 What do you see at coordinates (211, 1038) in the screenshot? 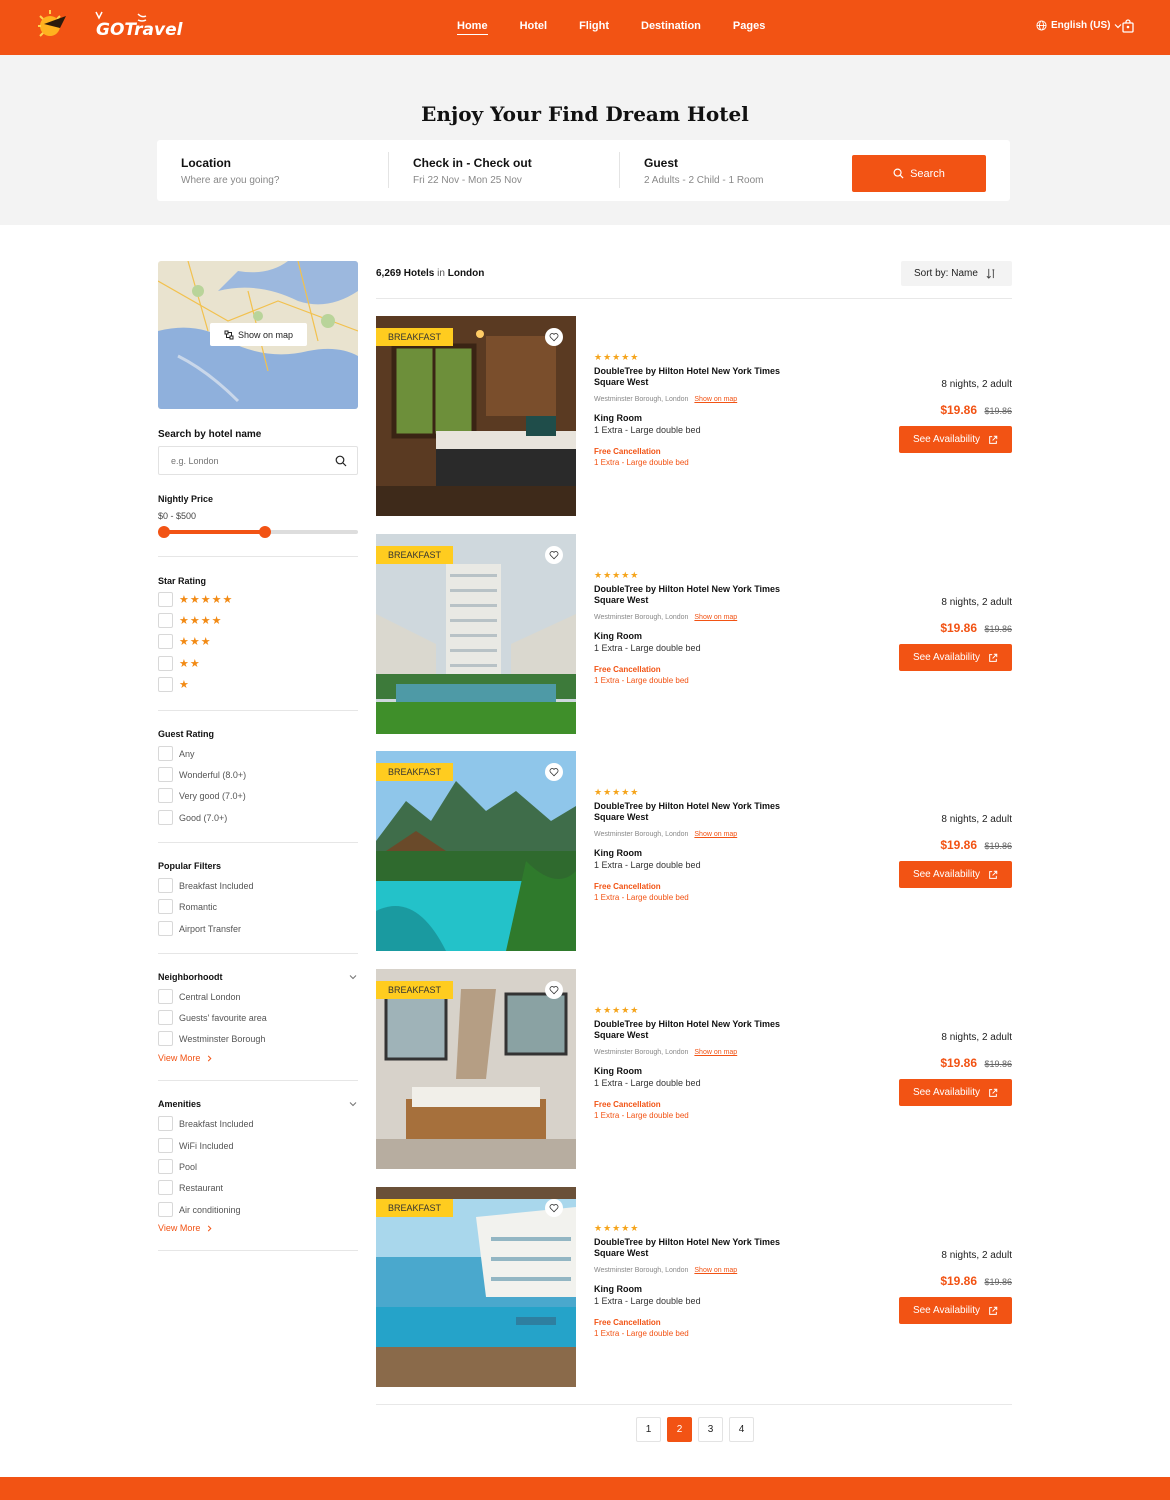
I see `neighborhood-option: Westminster Borough` at bounding box center [211, 1038].